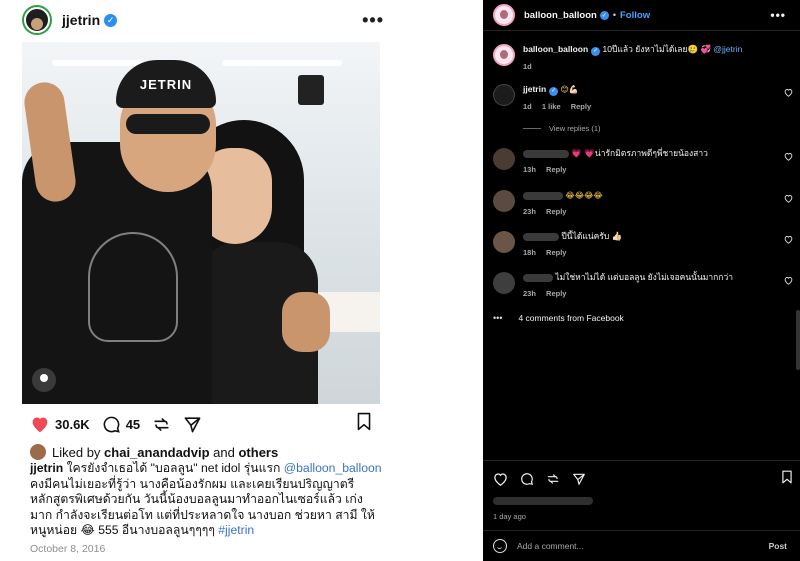 Image resolution: width=800 pixels, height=561 pixels. Describe the element at coordinates (648, 252) in the screenshot. I see `comment-meta: 18h Reply` at that location.